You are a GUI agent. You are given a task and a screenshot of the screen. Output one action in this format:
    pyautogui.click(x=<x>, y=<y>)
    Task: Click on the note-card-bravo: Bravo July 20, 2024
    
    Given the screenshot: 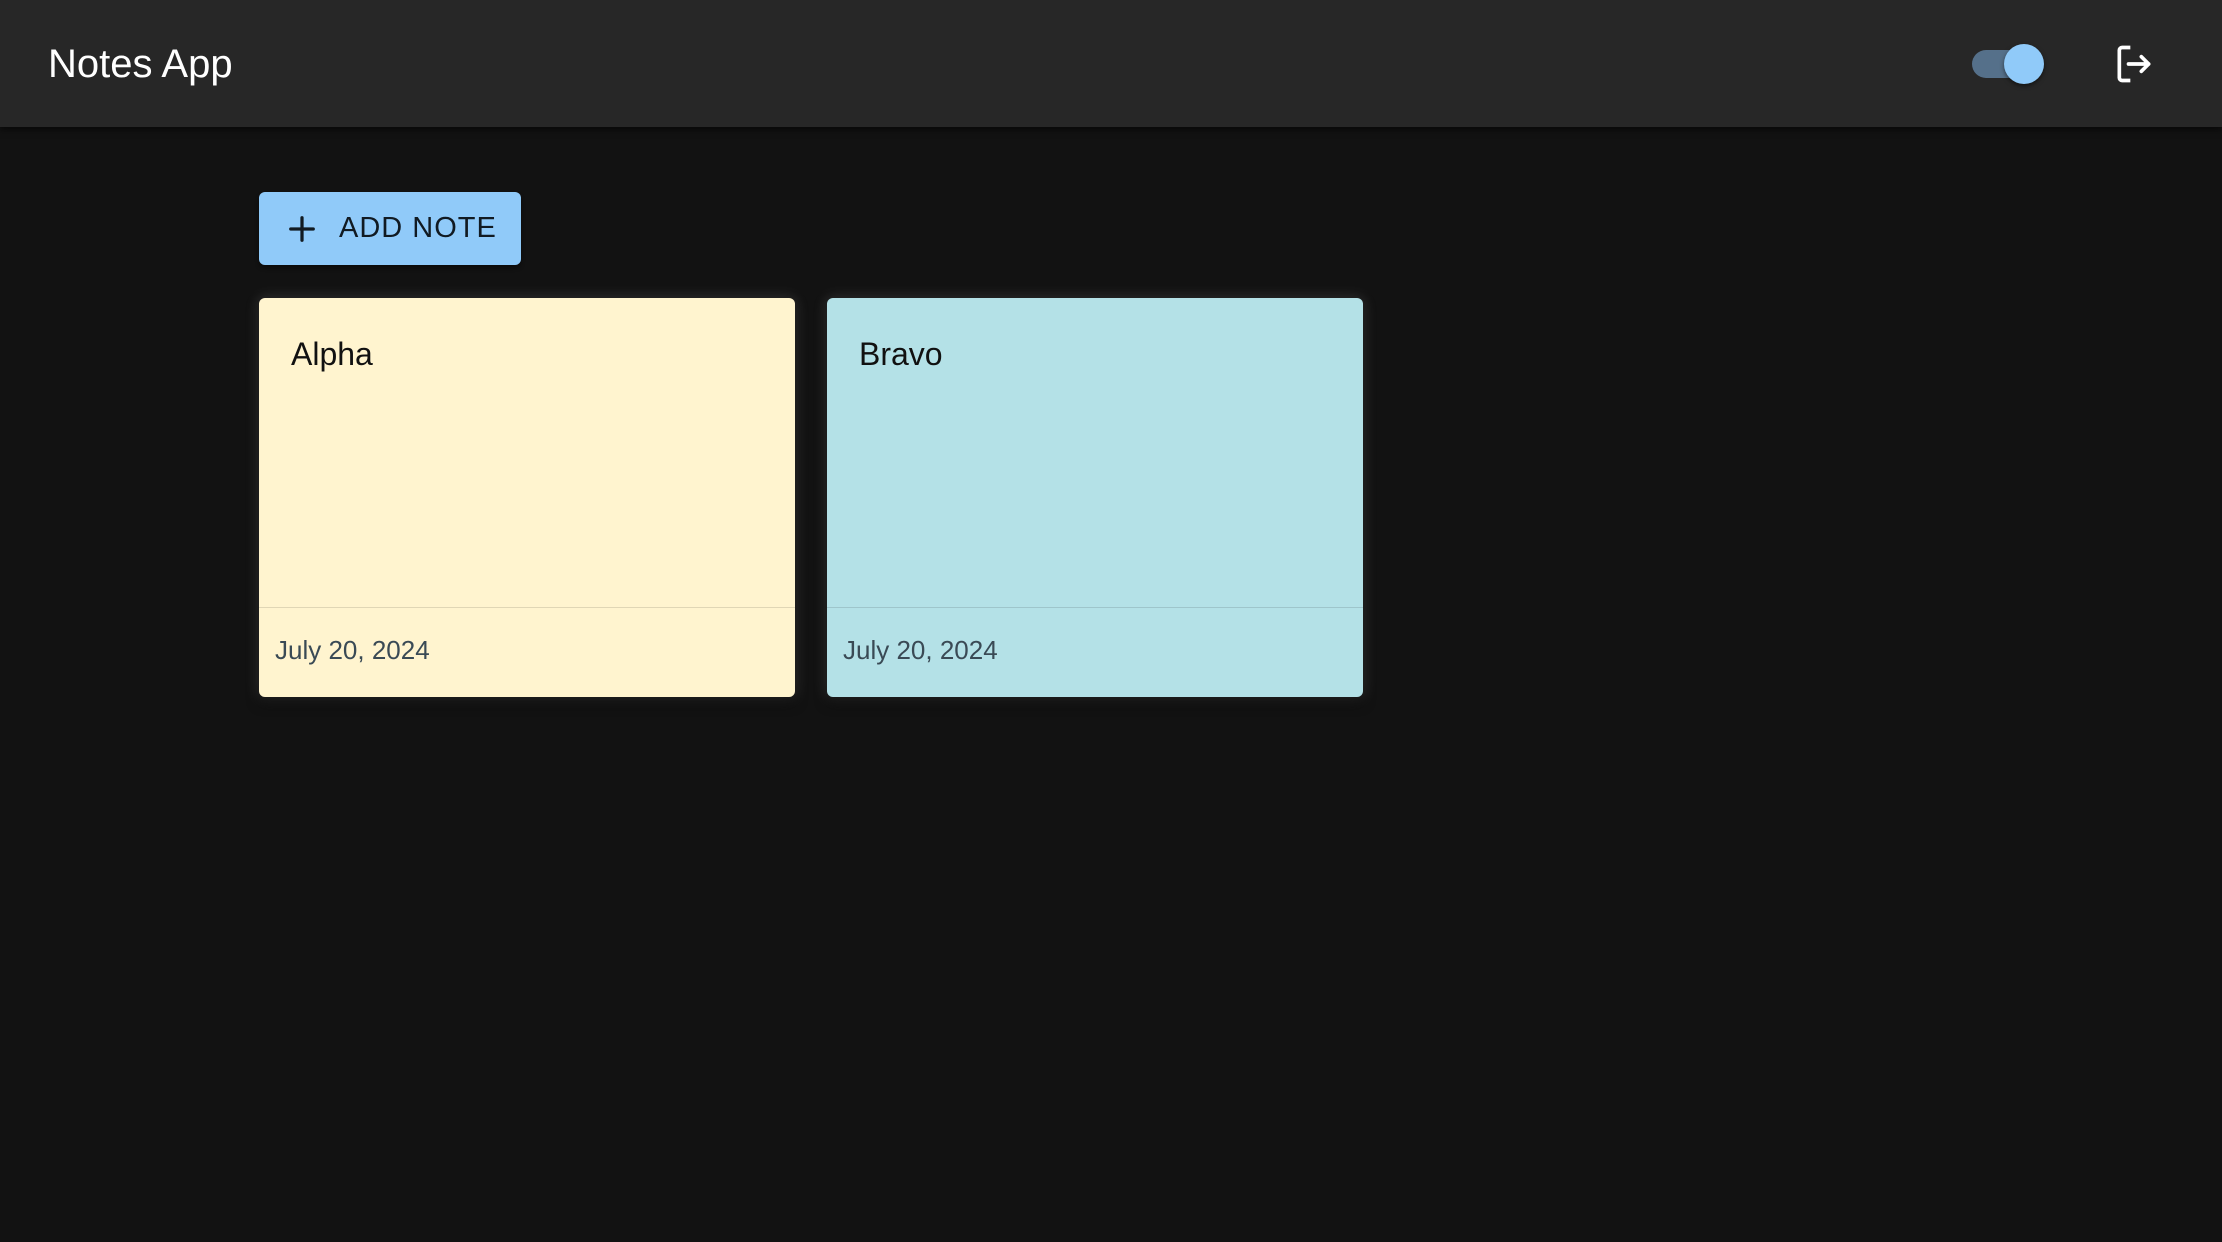 What is the action you would take?
    pyautogui.click(x=1095, y=497)
    